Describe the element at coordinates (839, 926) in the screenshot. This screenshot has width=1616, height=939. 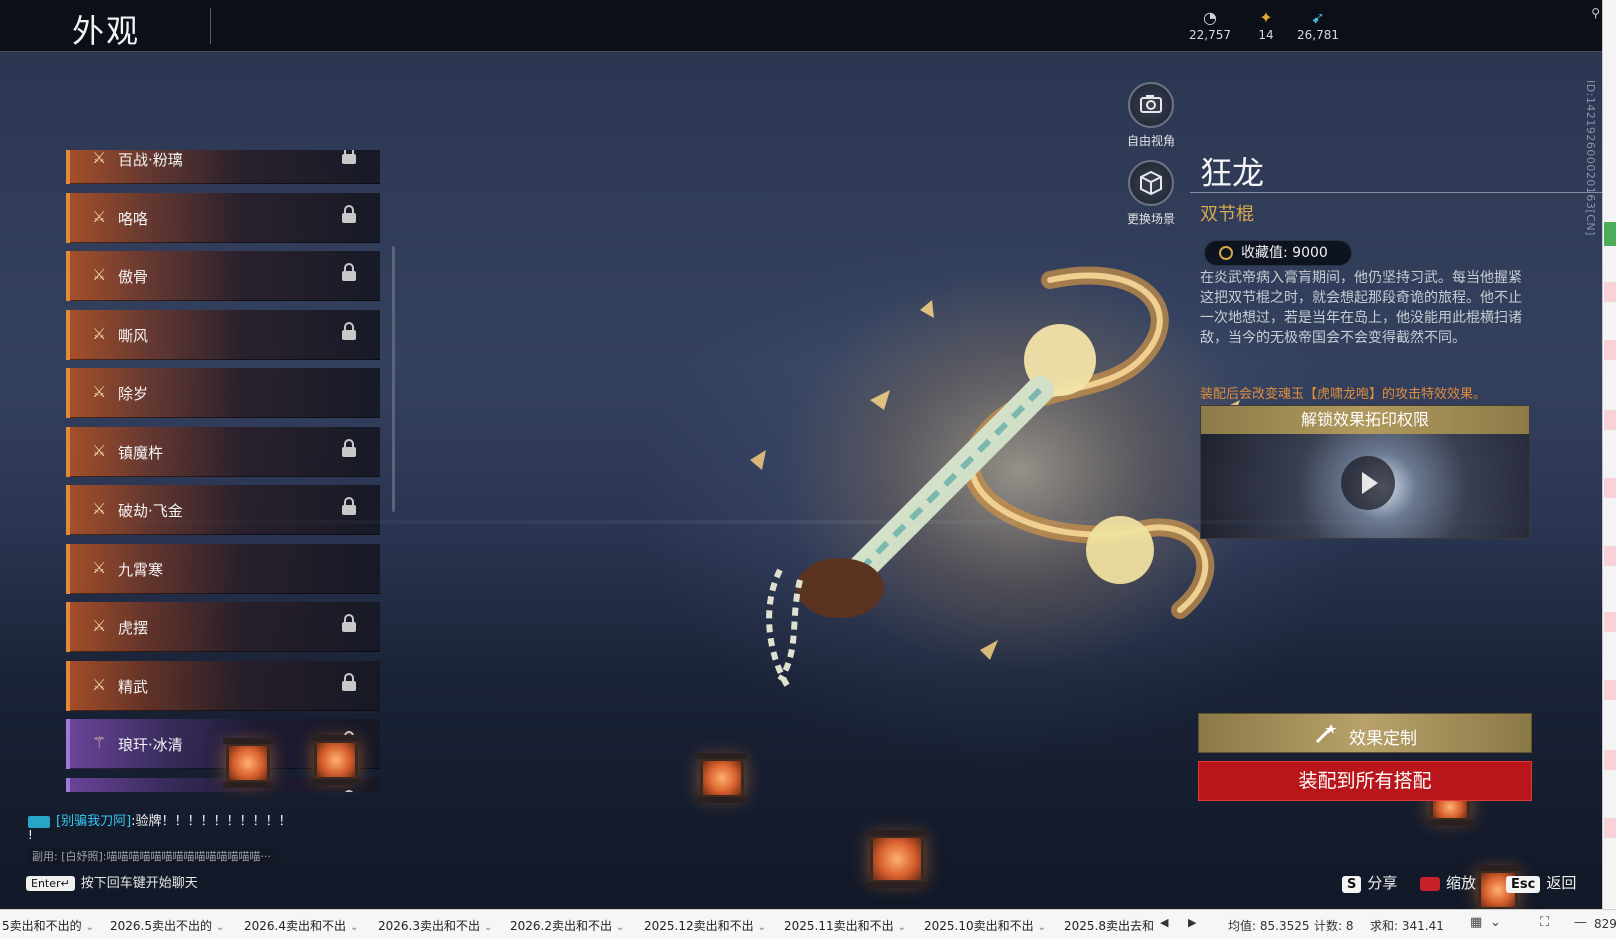
I see `sheet-tab-label: 2025.11卖出和不出` at that location.